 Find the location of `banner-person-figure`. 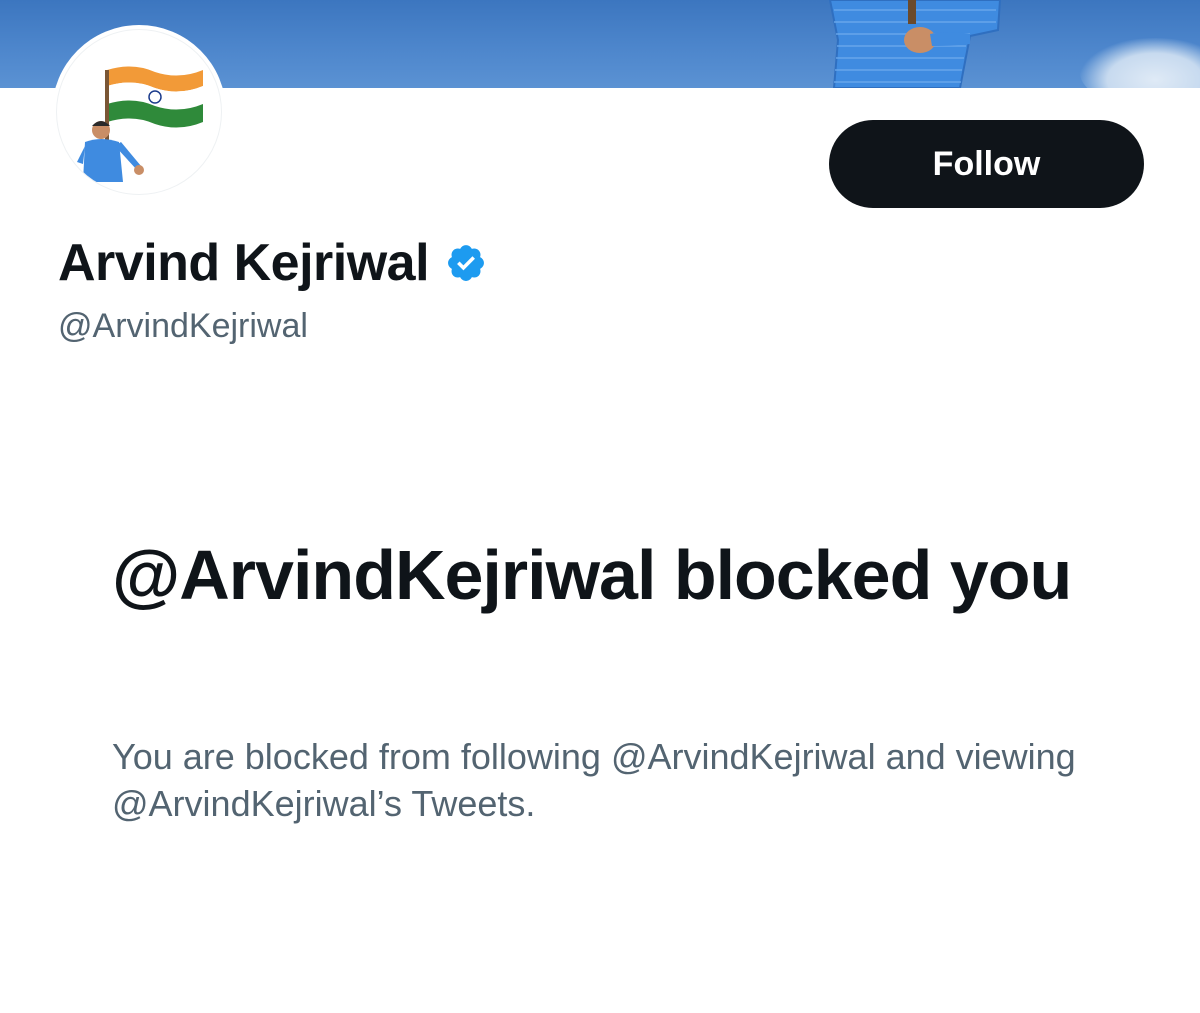

banner-person-figure is located at coordinates (915, 44).